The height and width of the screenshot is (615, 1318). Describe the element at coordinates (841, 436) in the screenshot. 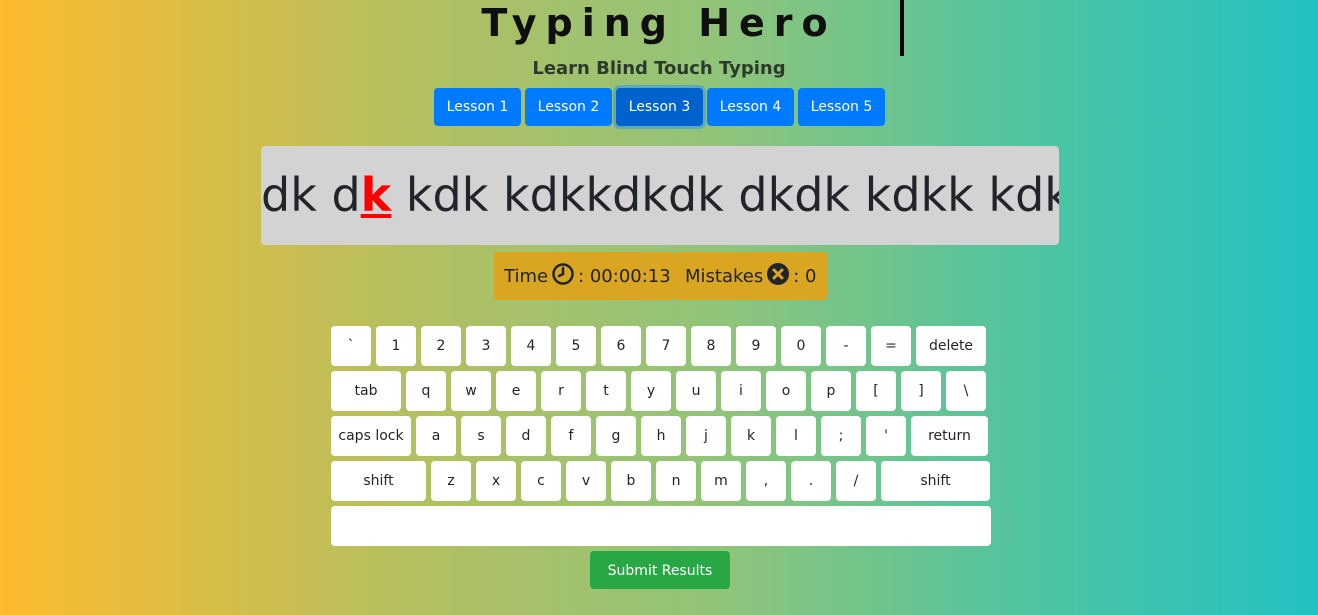

I see `key-symbol: ;` at that location.